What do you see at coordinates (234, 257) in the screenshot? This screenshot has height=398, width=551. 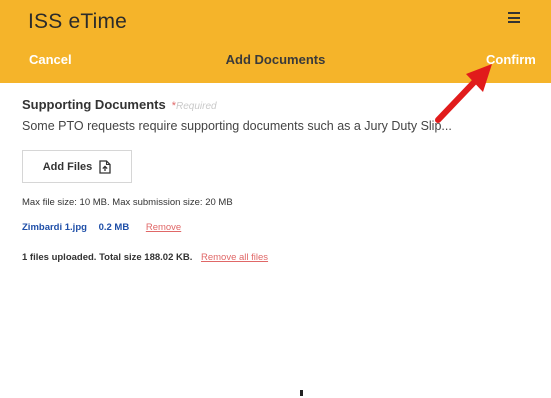 I see `remove-all-files-link: Remove all files` at bounding box center [234, 257].